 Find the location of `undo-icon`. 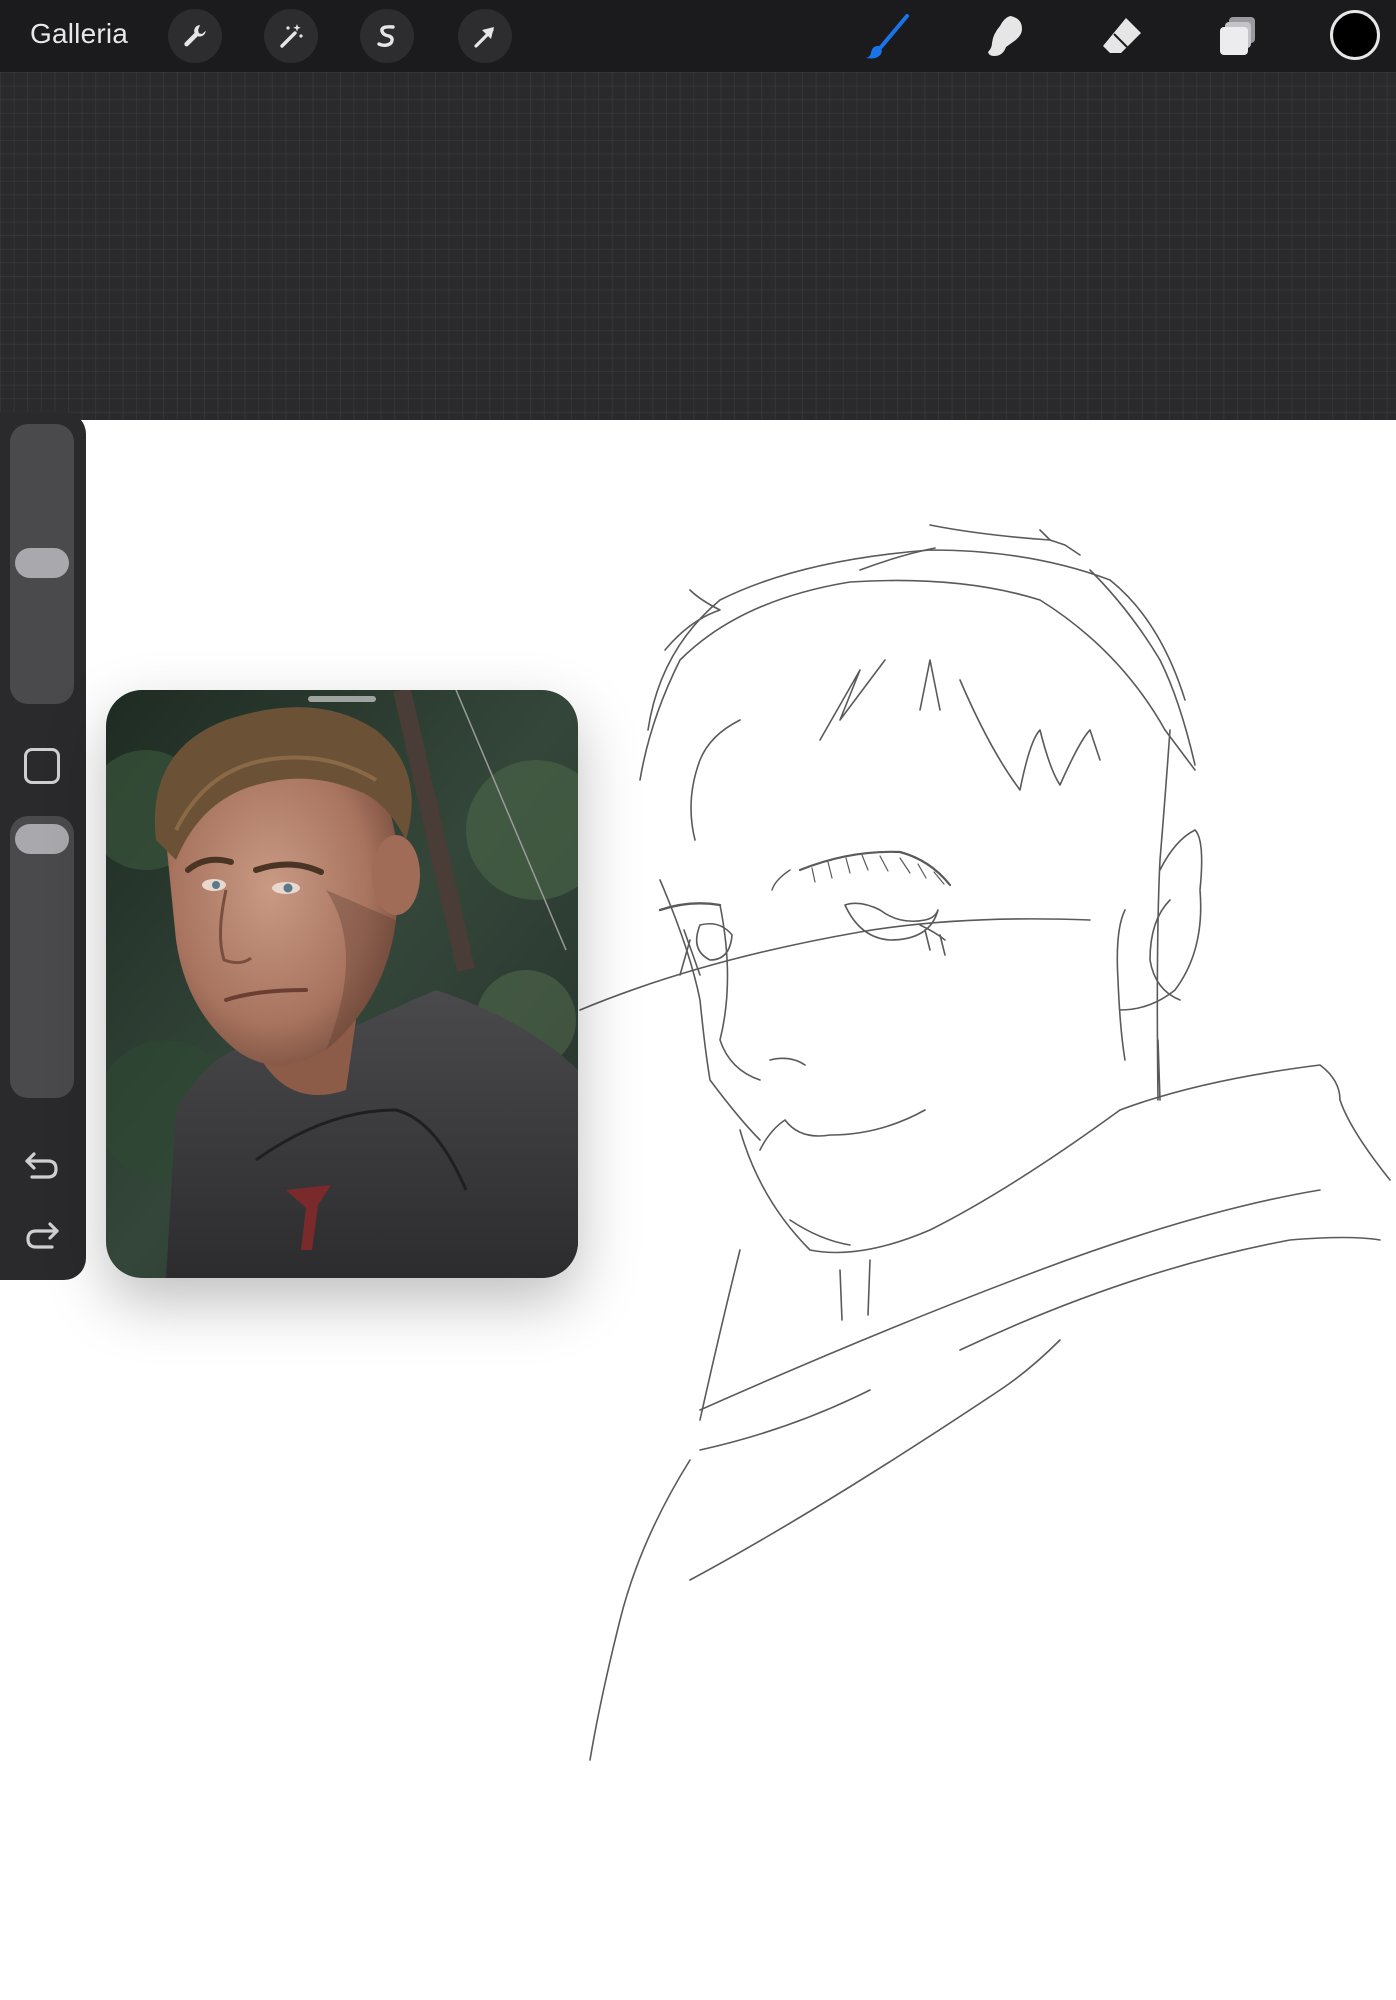

undo-icon is located at coordinates (41, 1165).